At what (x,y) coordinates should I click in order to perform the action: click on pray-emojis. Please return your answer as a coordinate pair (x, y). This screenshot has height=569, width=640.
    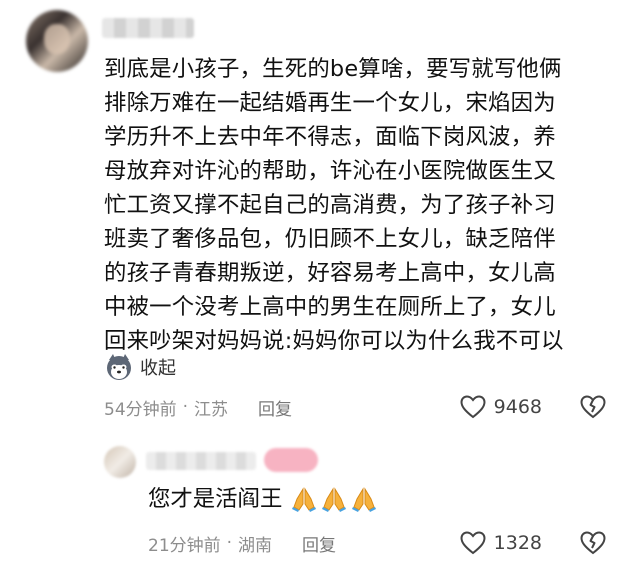
    Looking at the image, I should click on (334, 499).